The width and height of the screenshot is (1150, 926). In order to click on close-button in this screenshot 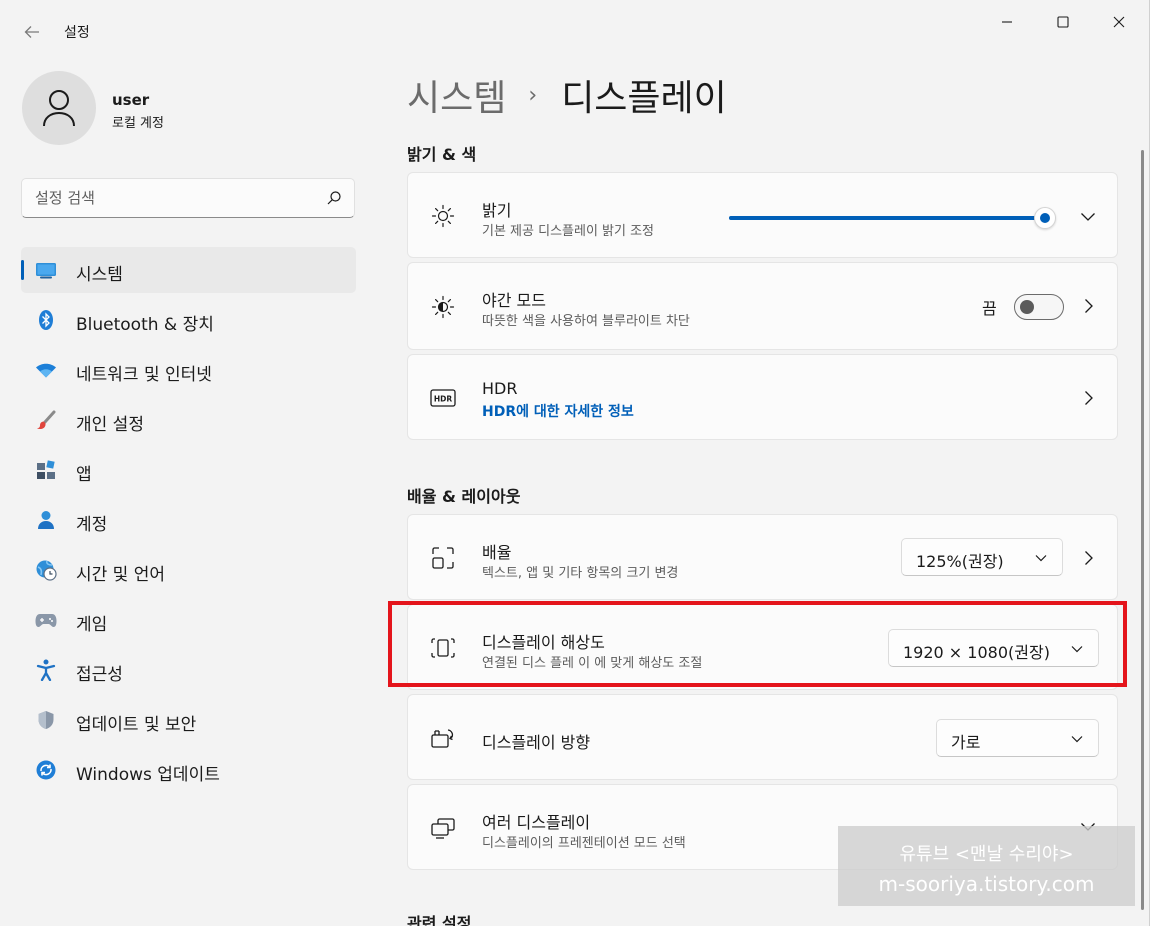, I will do `click(1119, 22)`.